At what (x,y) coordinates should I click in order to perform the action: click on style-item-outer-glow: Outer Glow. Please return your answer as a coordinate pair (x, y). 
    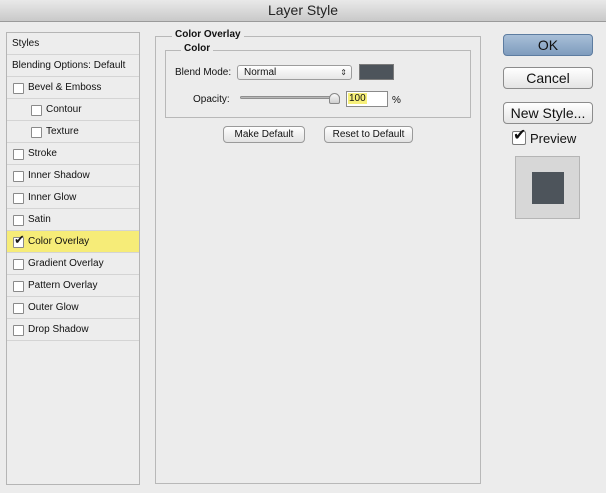
    Looking at the image, I should click on (73, 308).